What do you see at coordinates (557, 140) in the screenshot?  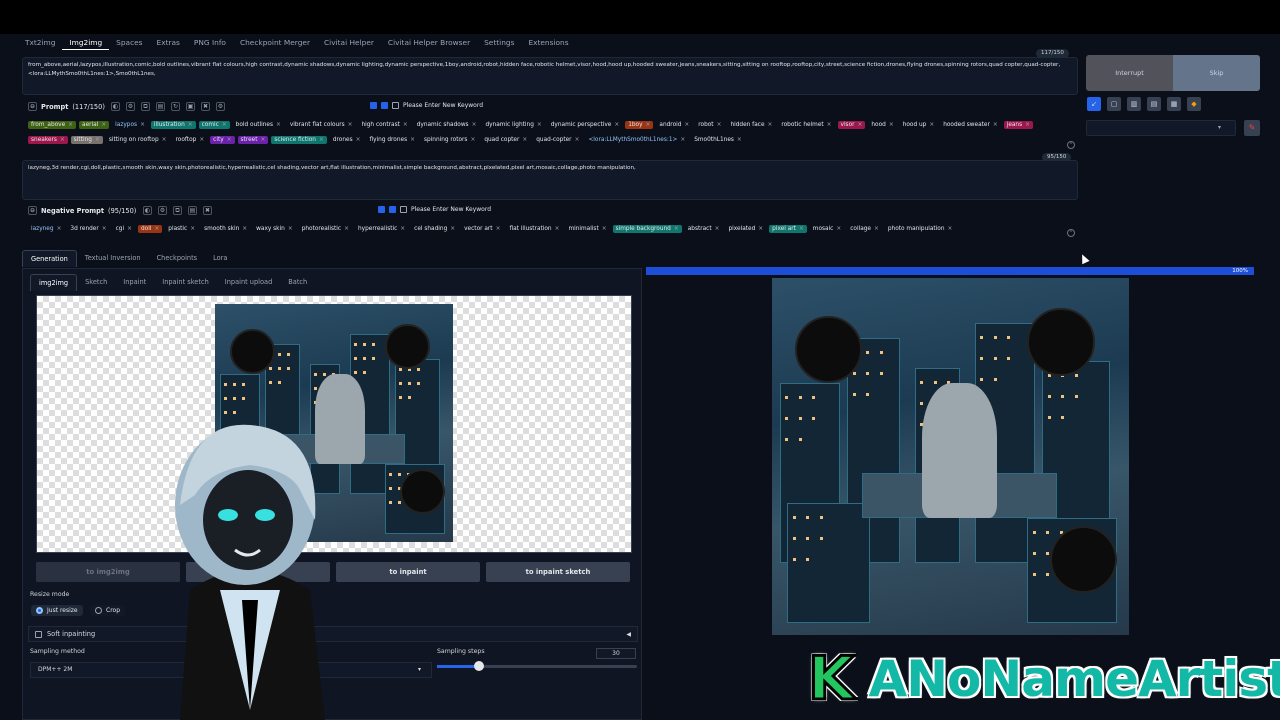 I see `keyword-tag: quad-copter ×` at bounding box center [557, 140].